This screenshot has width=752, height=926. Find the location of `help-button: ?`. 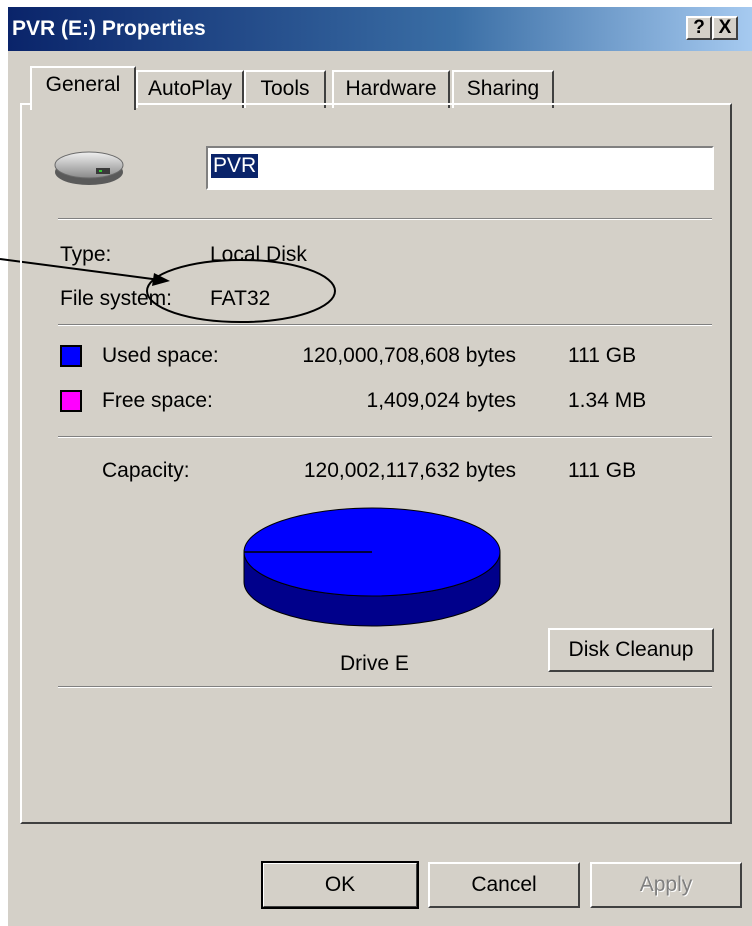

help-button: ? is located at coordinates (699, 28).